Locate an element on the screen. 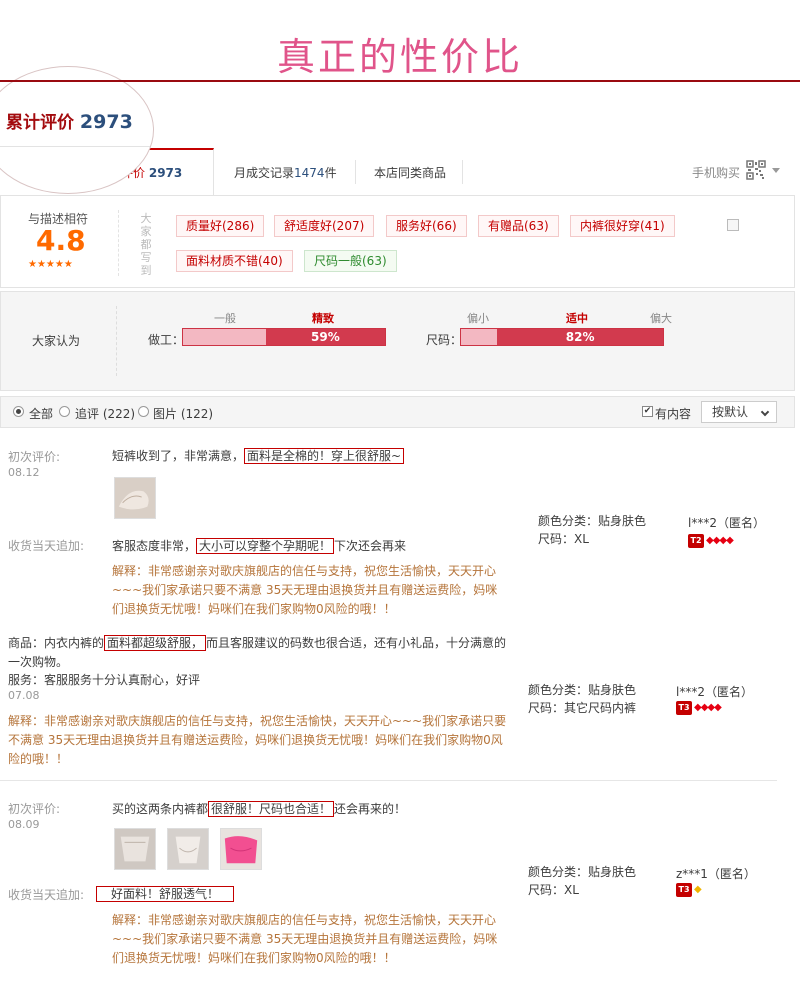 This screenshot has width=800, height=989. workmanship-bar: 59% is located at coordinates (284, 337).